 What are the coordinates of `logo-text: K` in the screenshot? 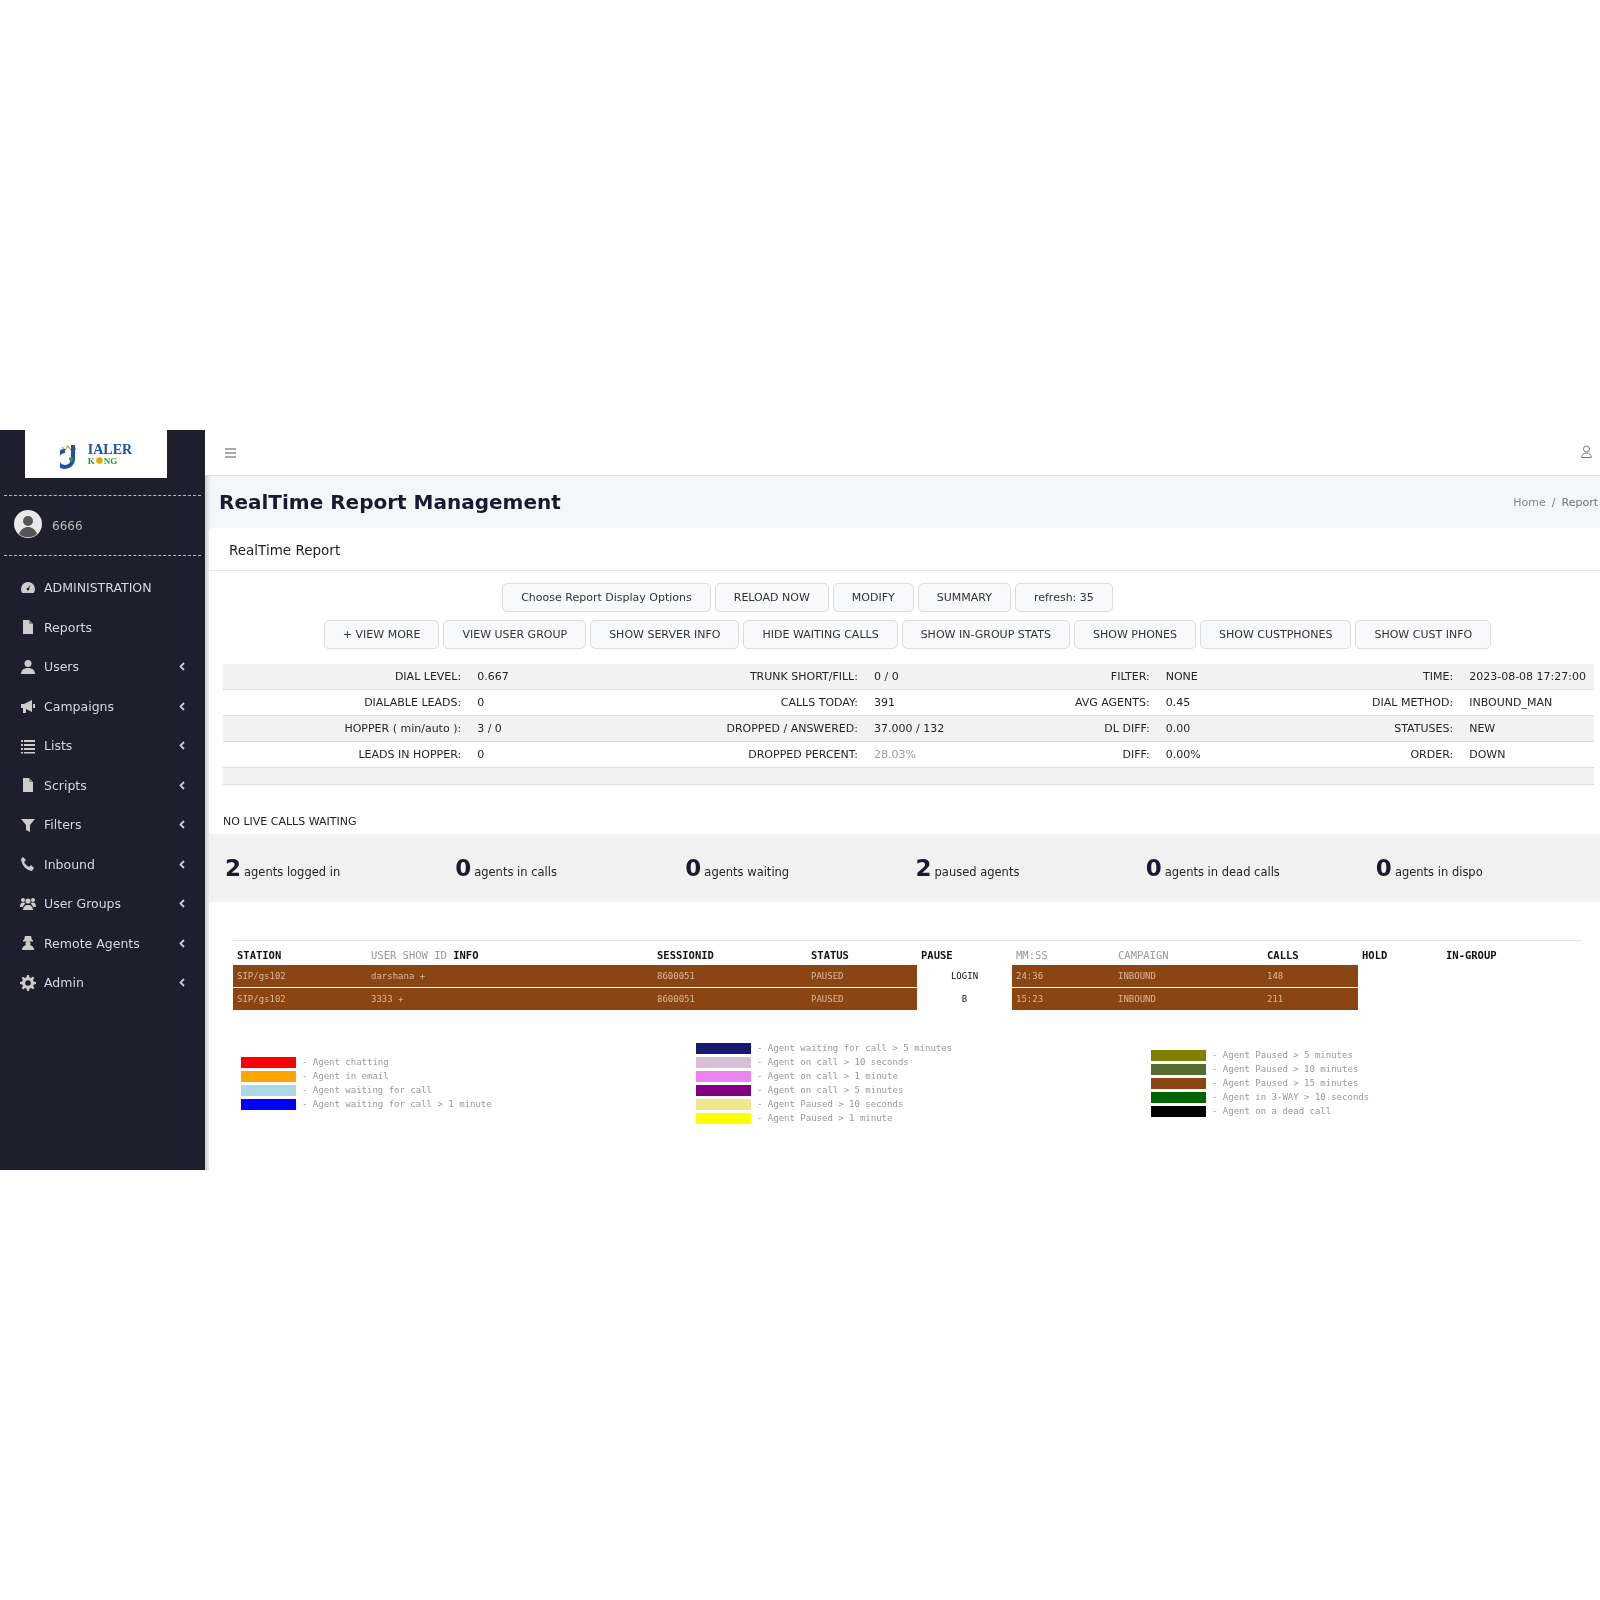 It's located at (91, 461).